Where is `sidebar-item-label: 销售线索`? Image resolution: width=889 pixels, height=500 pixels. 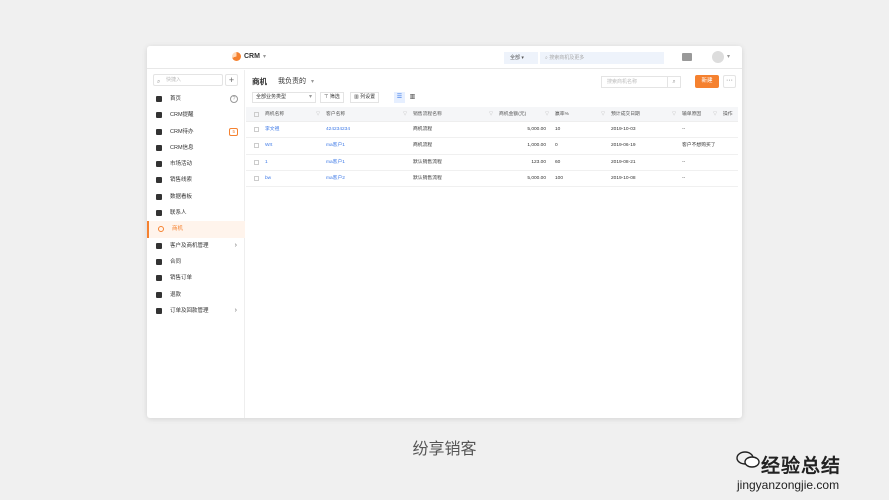 sidebar-item-label: 销售线索 is located at coordinates (181, 180).